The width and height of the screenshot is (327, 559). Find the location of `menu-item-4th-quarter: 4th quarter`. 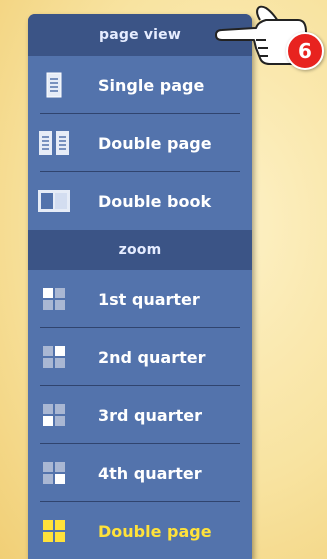

menu-item-4th-quarter: 4th quarter is located at coordinates (140, 473).